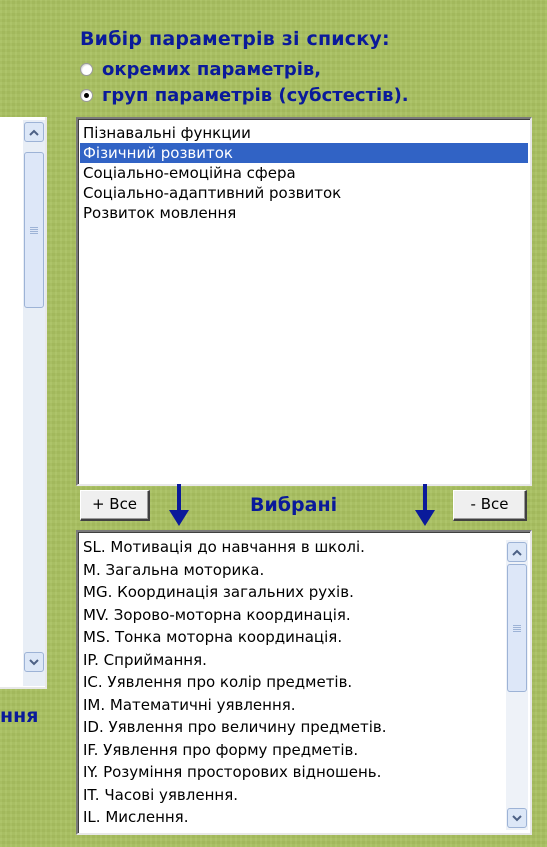 The image size is (547, 847). What do you see at coordinates (304, 817) in the screenshot?
I see `list-item: IL. Мислення.` at bounding box center [304, 817].